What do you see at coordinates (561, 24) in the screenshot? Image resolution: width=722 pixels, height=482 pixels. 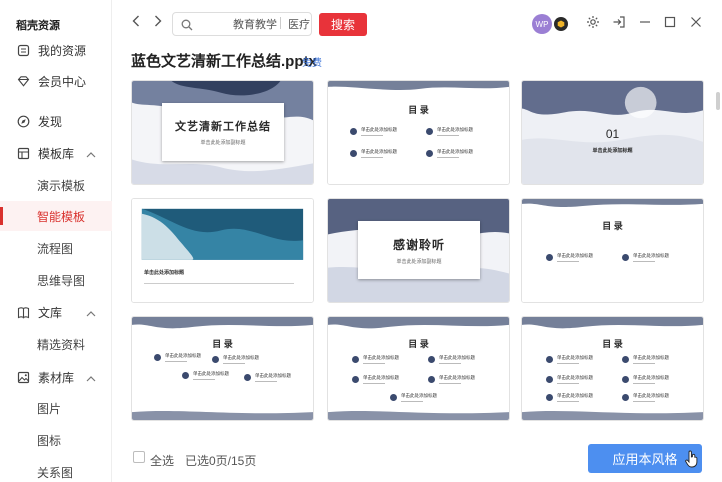 I see `vip-badge-icon` at bounding box center [561, 24].